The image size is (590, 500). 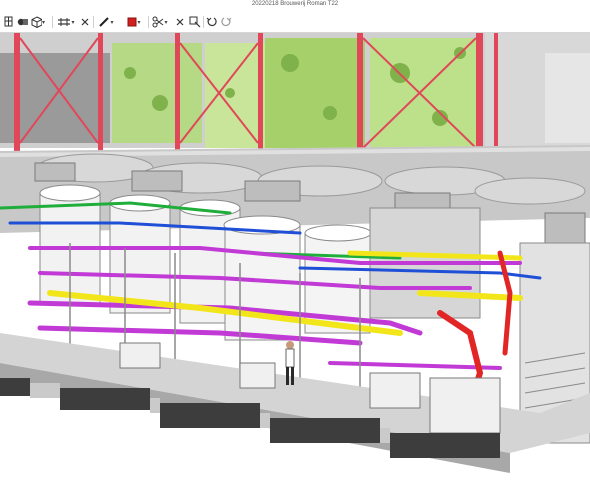 I want to click on render-mode-button, so click(x=23, y=22).